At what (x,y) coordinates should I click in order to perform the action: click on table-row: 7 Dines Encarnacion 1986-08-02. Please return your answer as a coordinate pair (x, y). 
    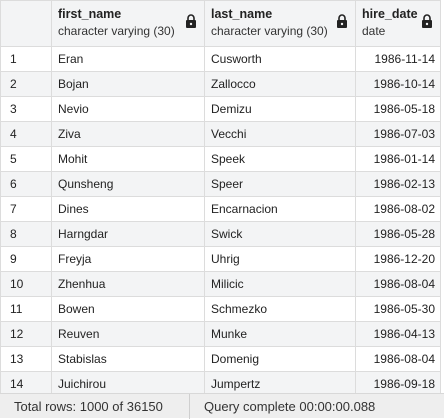
    Looking at the image, I should click on (220, 209).